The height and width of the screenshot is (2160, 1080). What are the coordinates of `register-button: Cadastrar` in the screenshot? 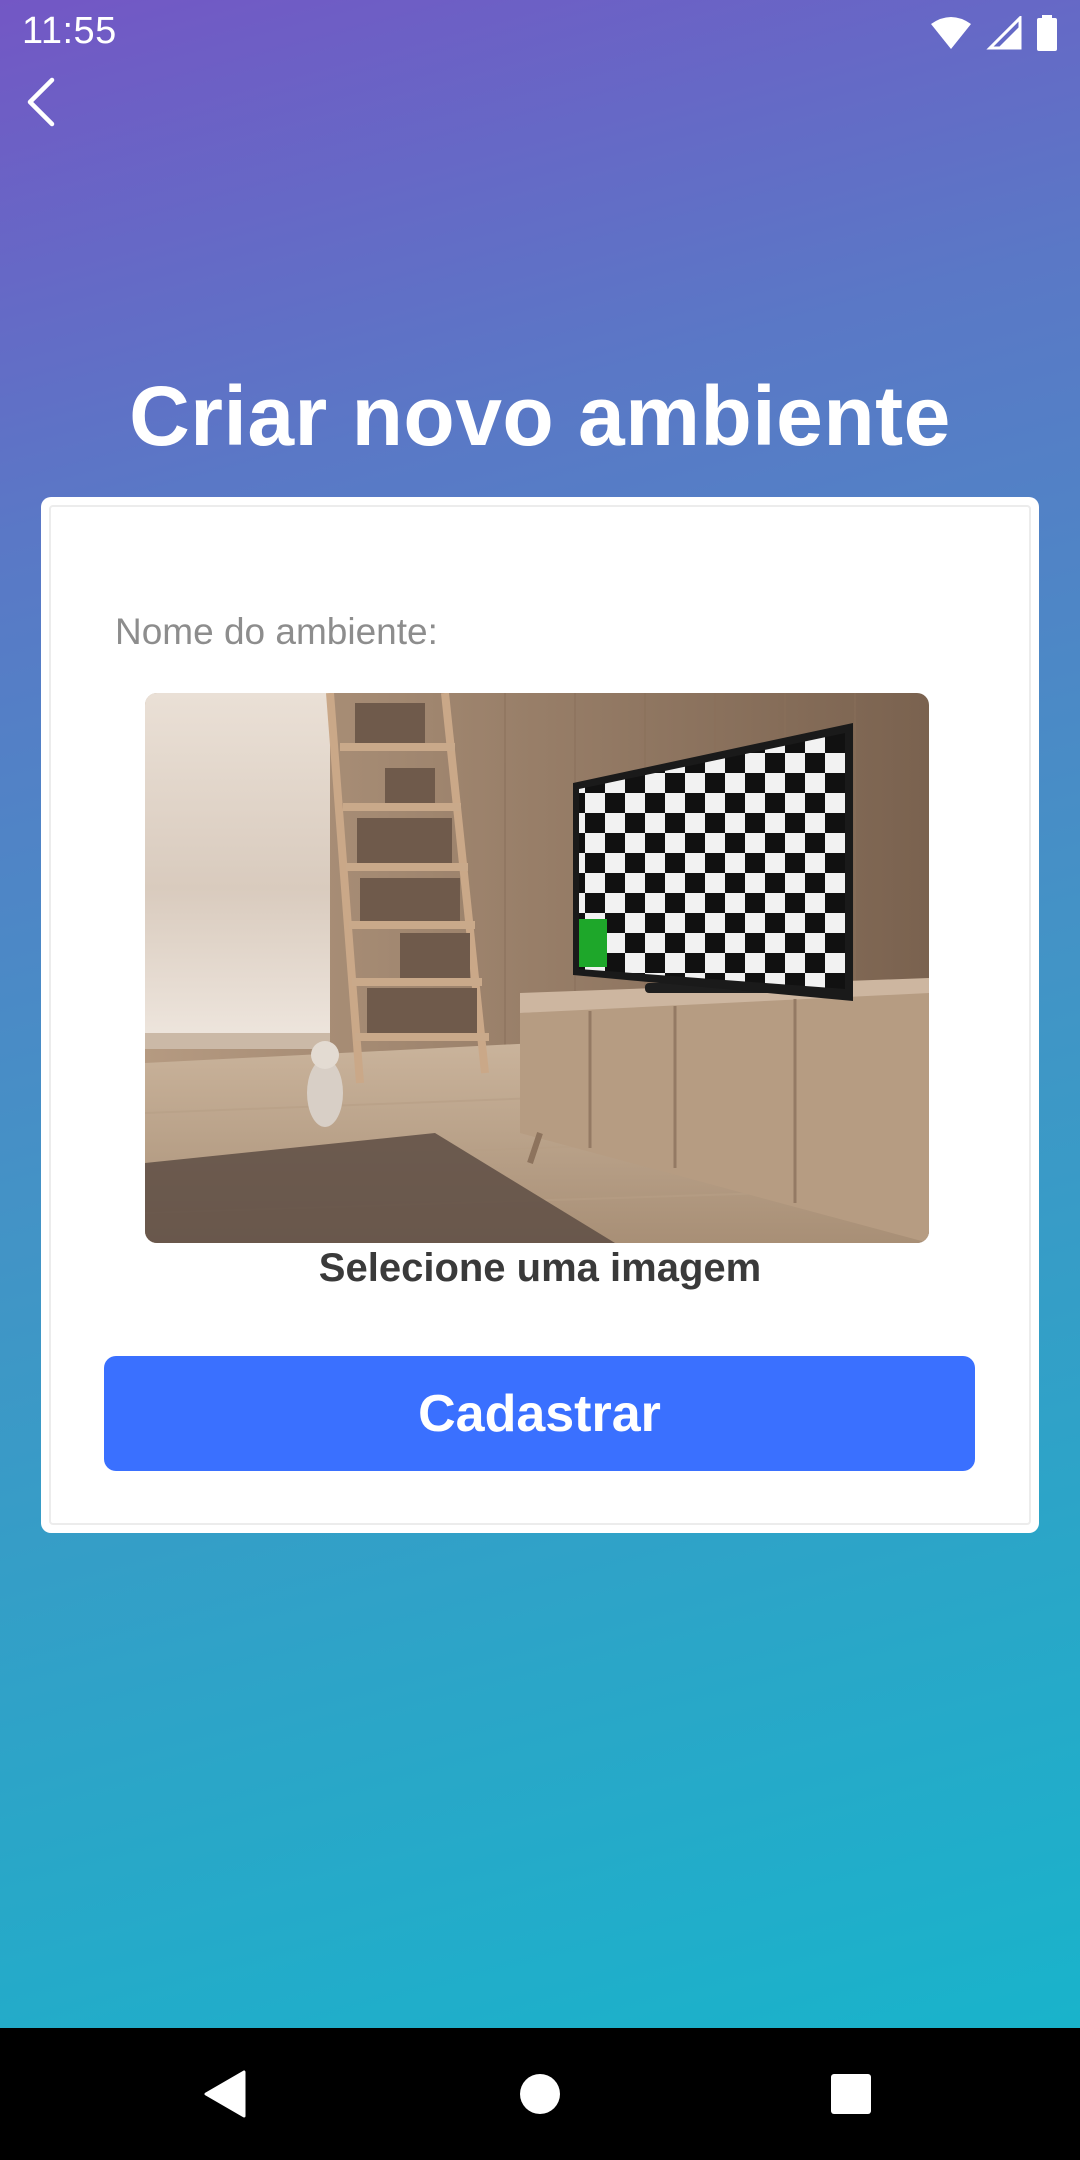 It's located at (539, 1413).